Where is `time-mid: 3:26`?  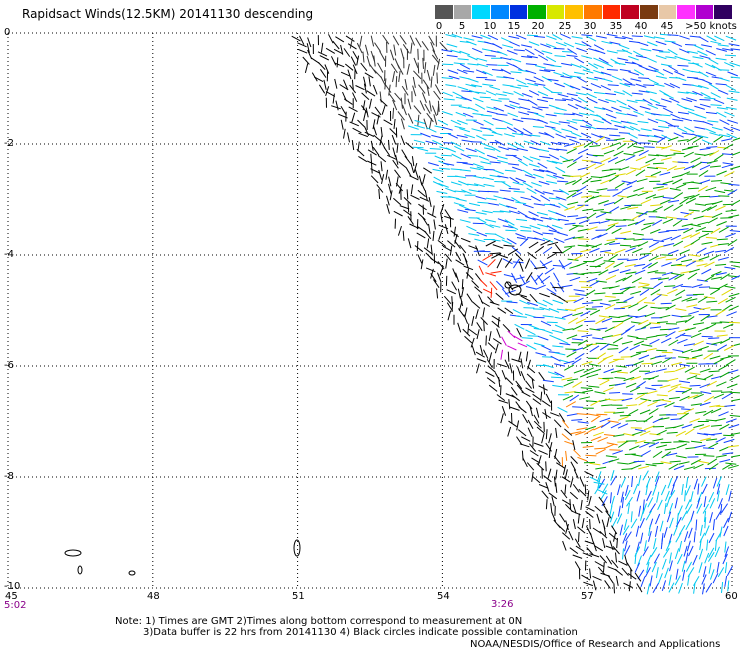
time-mid: 3:26 is located at coordinates (502, 604).